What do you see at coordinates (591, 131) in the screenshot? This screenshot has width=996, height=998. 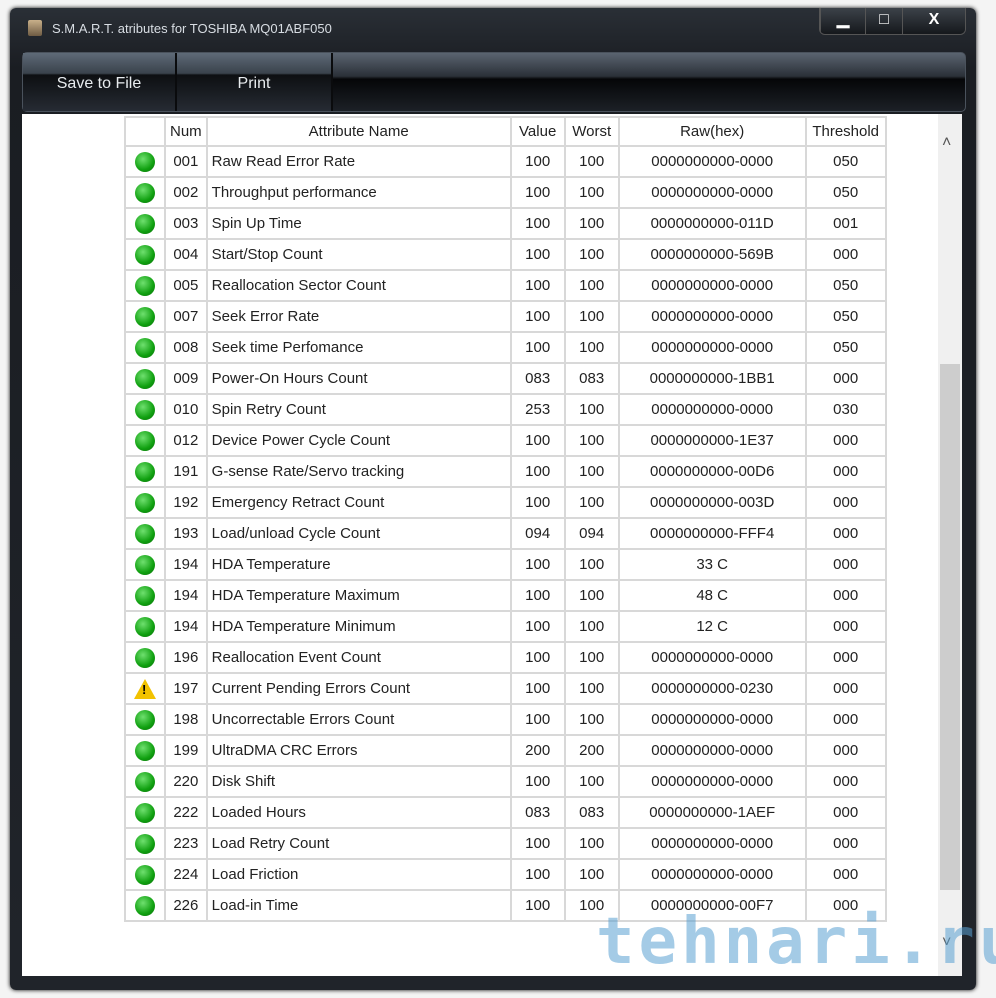 I see `column-header: Worst` at bounding box center [591, 131].